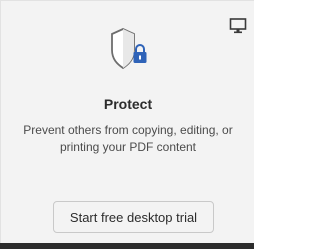 The height and width of the screenshot is (249, 320). What do you see at coordinates (132, 49) in the screenshot?
I see `protect-shield-lock-icon` at bounding box center [132, 49].